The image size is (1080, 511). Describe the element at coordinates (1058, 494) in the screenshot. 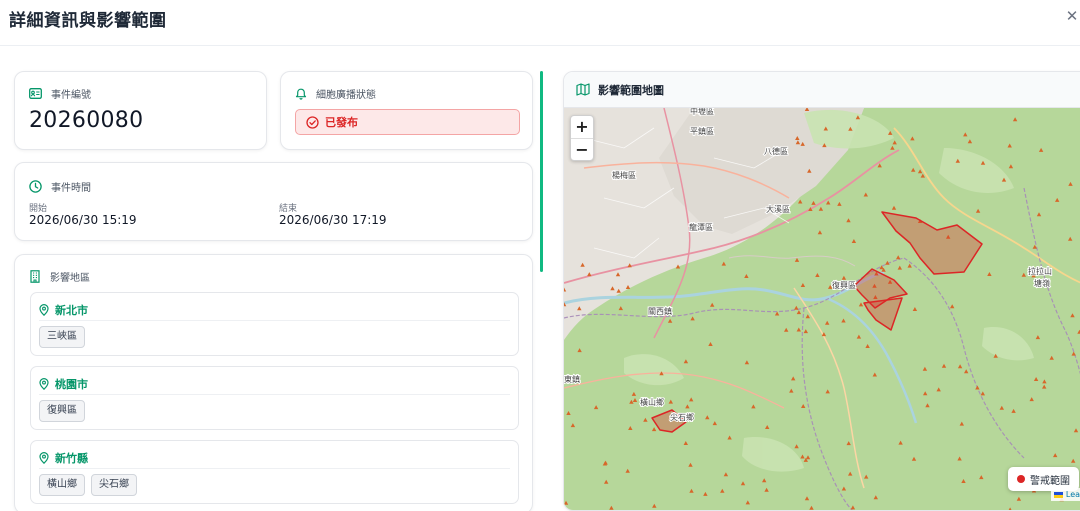

I see `flag-icon` at that location.